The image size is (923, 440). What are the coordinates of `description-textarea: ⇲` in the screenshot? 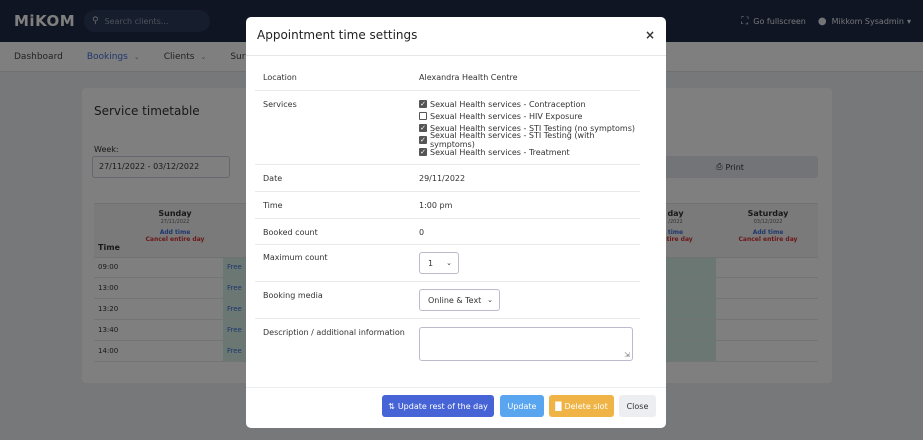 It's located at (526, 344).